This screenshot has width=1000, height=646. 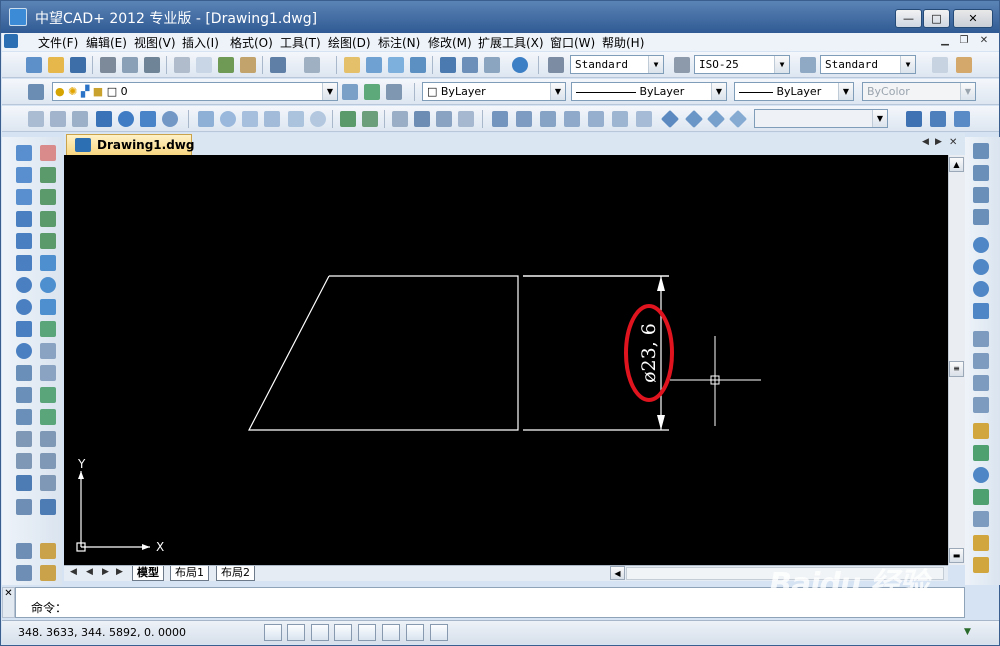 I want to click on dim-space-icon, so click(x=981, y=405).